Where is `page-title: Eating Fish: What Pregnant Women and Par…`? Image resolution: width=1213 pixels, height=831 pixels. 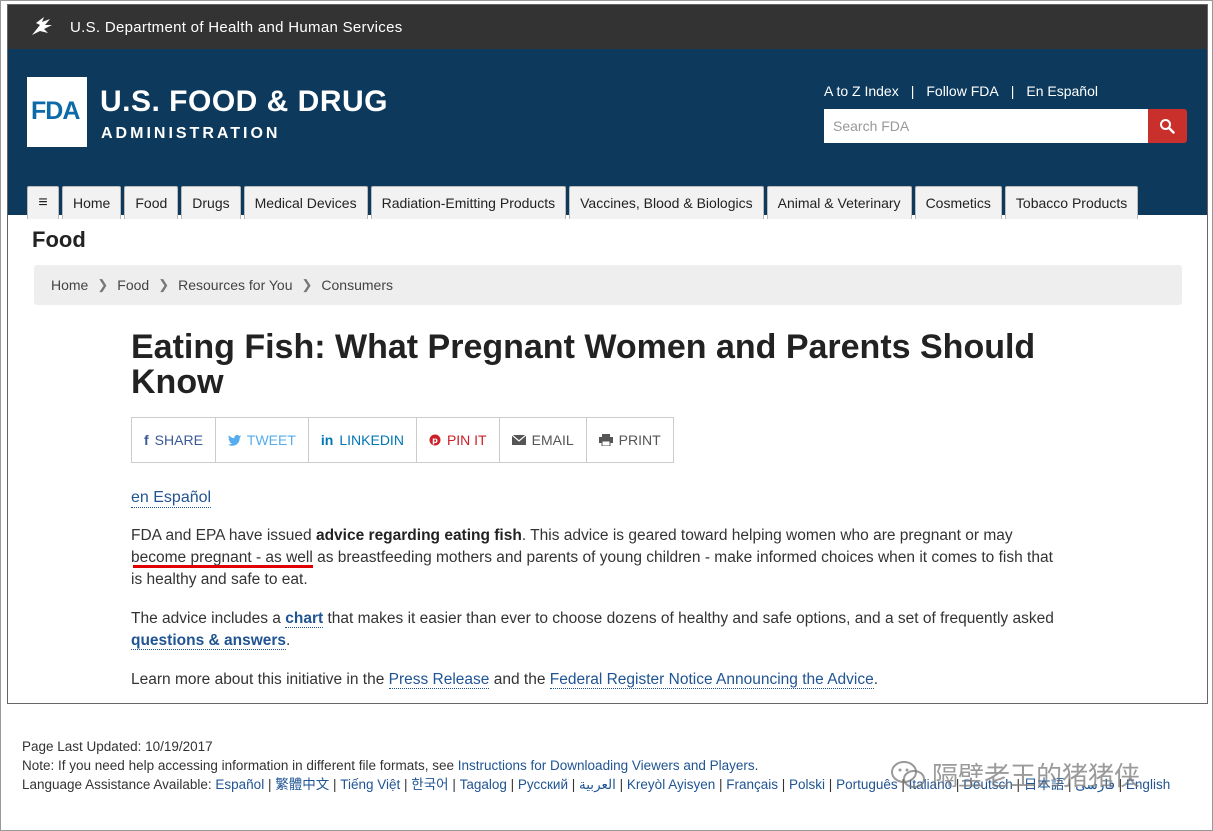 page-title: Eating Fish: What Pregnant Women and Par… is located at coordinates (583, 364).